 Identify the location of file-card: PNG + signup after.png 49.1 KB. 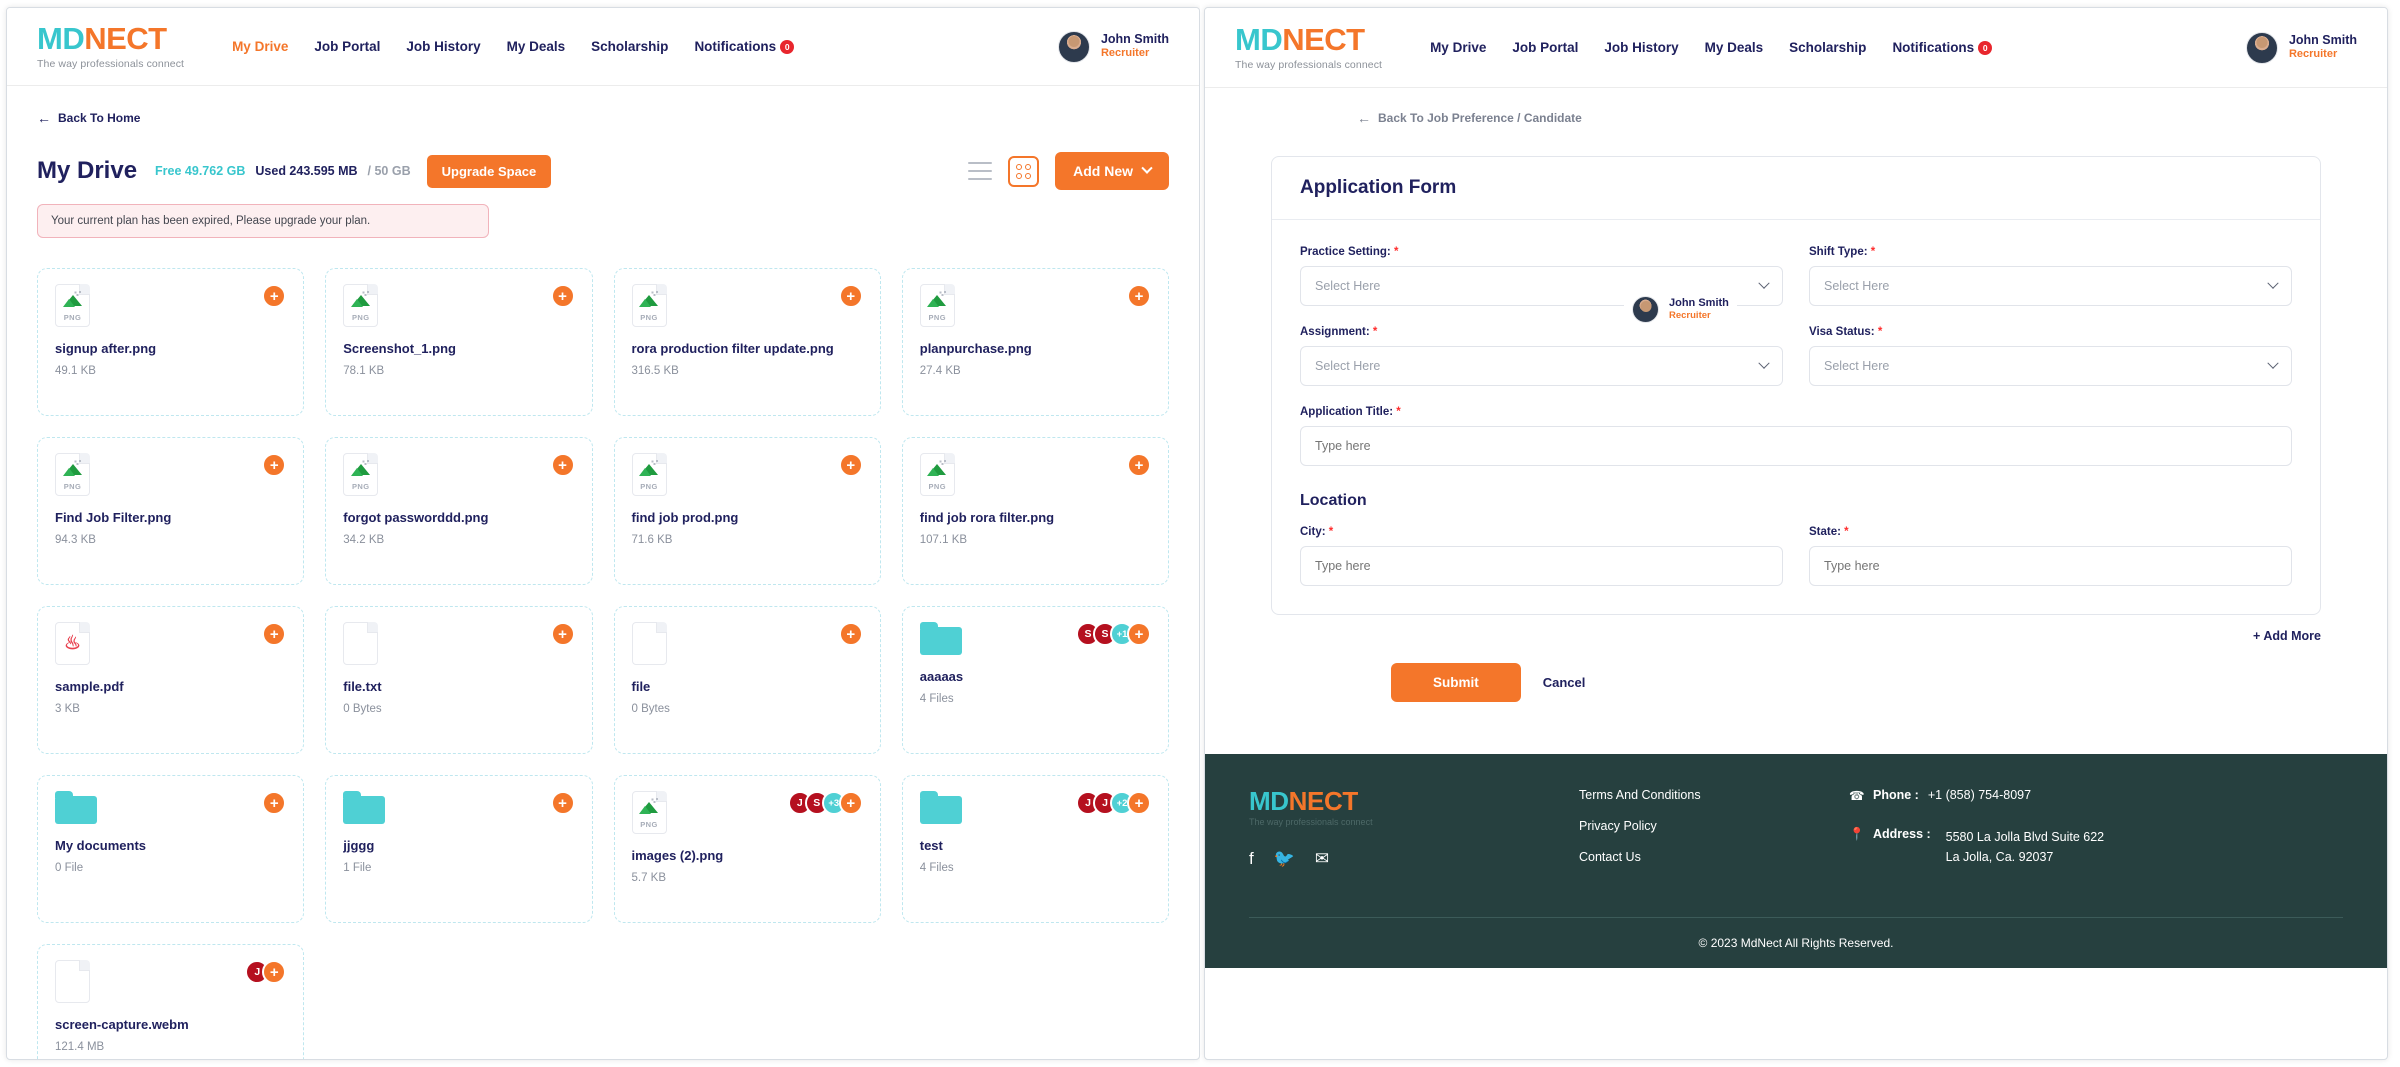
(171, 342).